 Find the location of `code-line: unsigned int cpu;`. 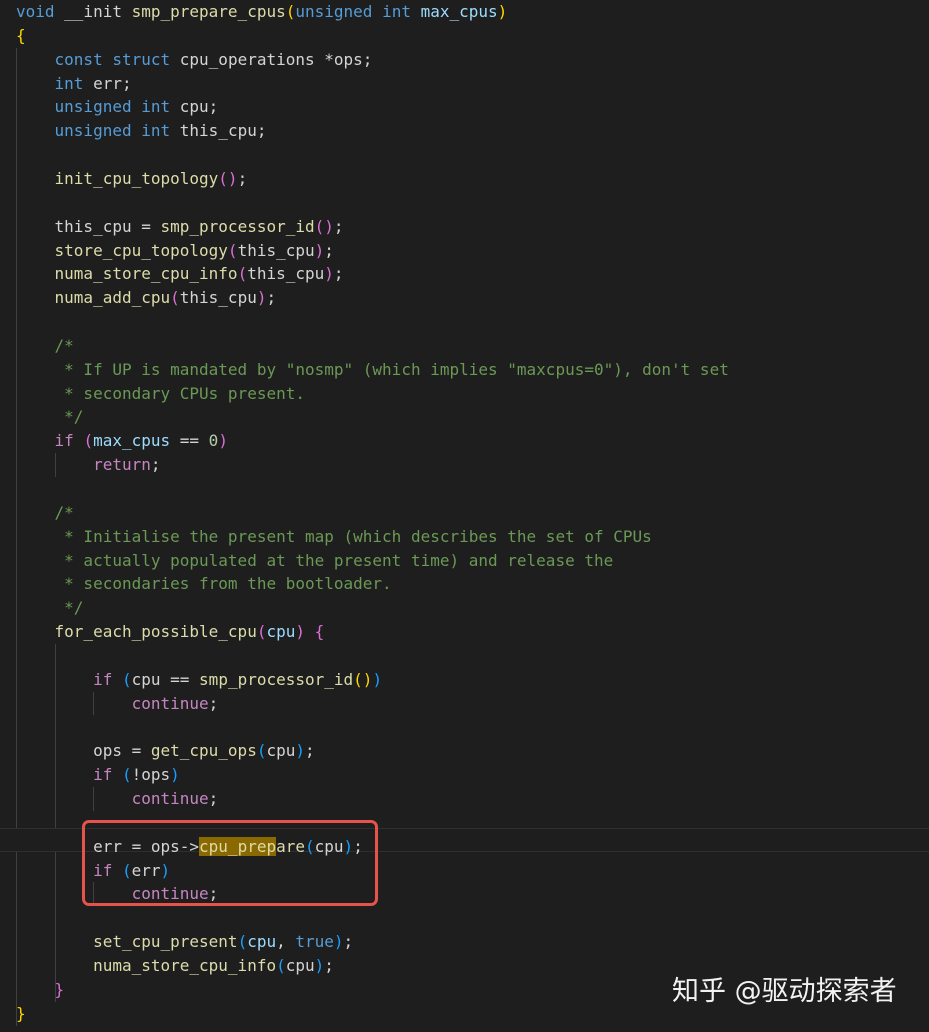

code-line: unsigned int cpu; is located at coordinates (117, 107).